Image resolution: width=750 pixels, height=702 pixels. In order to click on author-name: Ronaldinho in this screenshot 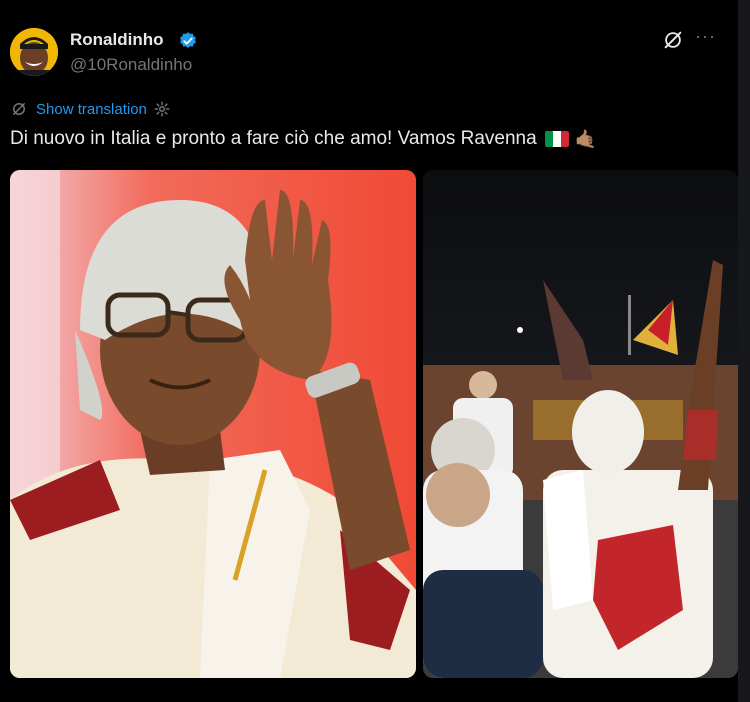, I will do `click(116, 40)`.